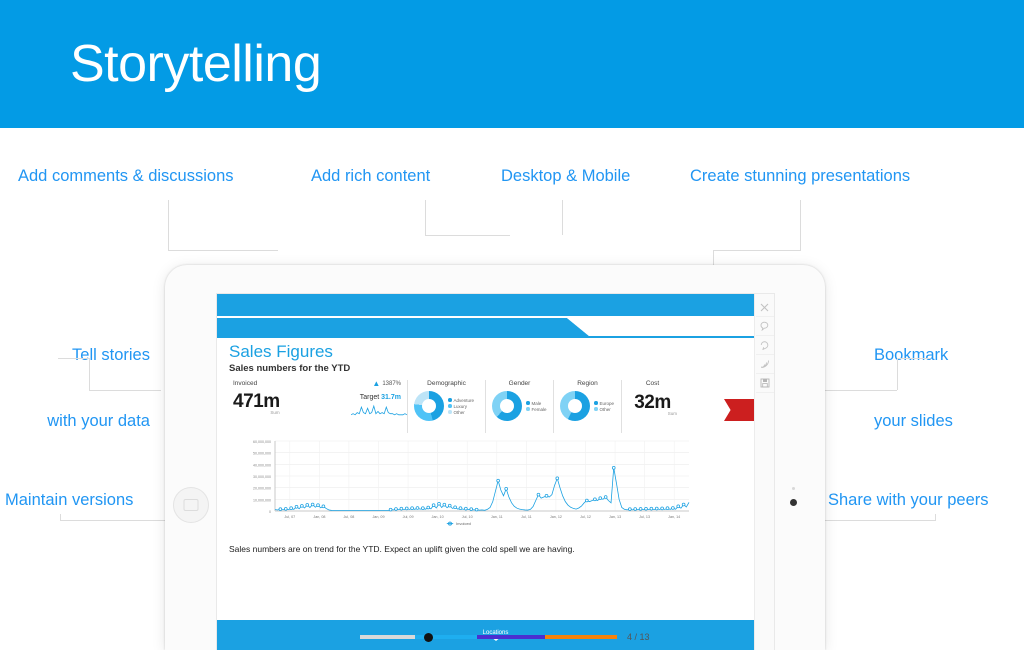  Describe the element at coordinates (587, 383) in the screenshot. I see `kpi-label-region: Region` at that location.